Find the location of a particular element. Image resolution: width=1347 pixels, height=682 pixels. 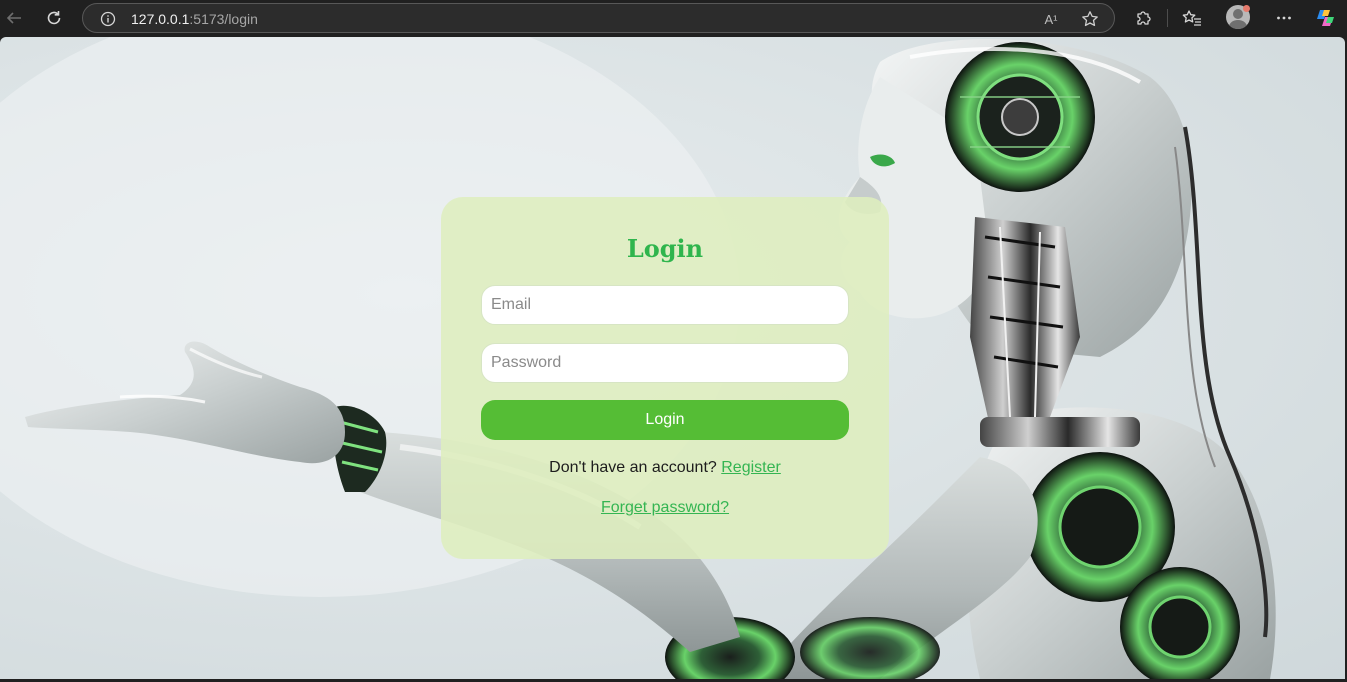

copilot-icon is located at coordinates (1325, 18).